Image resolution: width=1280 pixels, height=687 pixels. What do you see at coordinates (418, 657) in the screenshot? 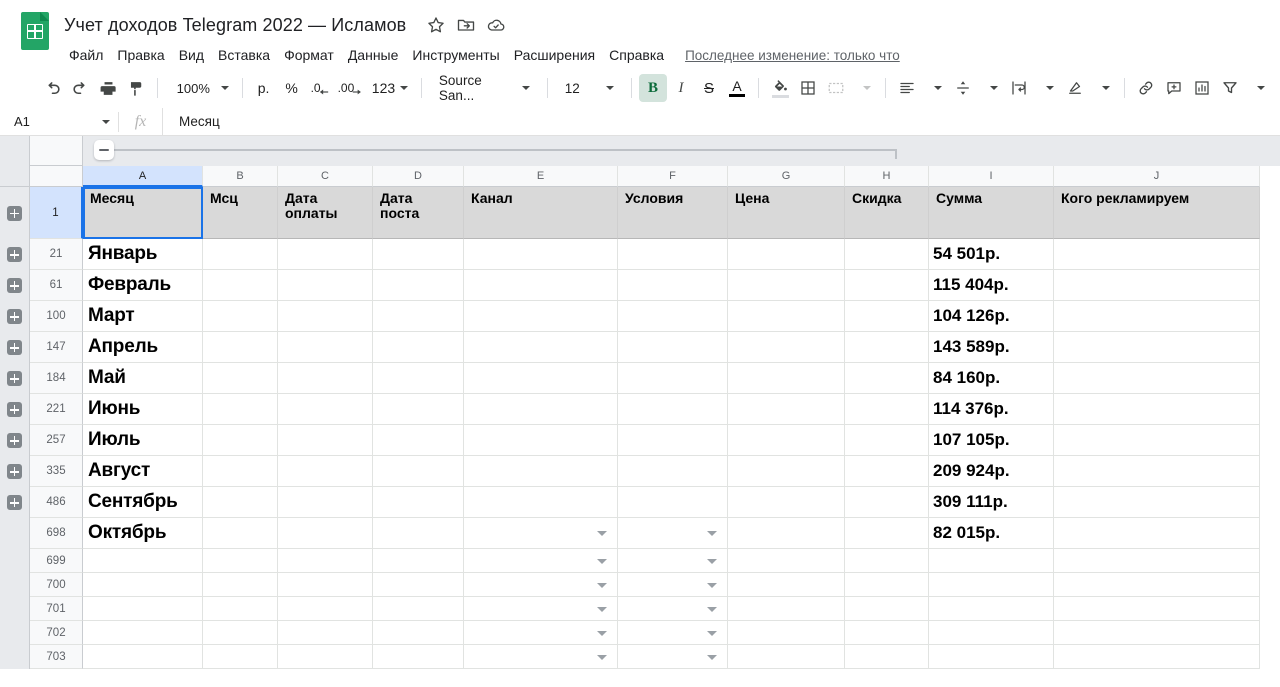
I see `cell-D703` at bounding box center [418, 657].